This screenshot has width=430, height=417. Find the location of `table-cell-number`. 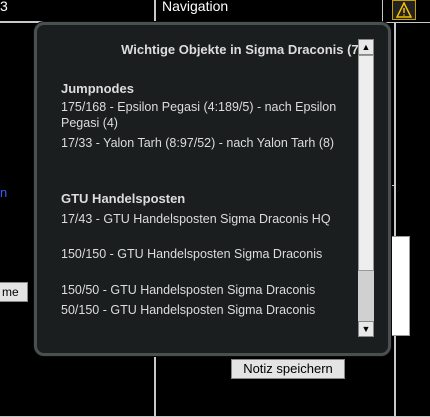

table-cell-number is located at coordinates (77, 11).